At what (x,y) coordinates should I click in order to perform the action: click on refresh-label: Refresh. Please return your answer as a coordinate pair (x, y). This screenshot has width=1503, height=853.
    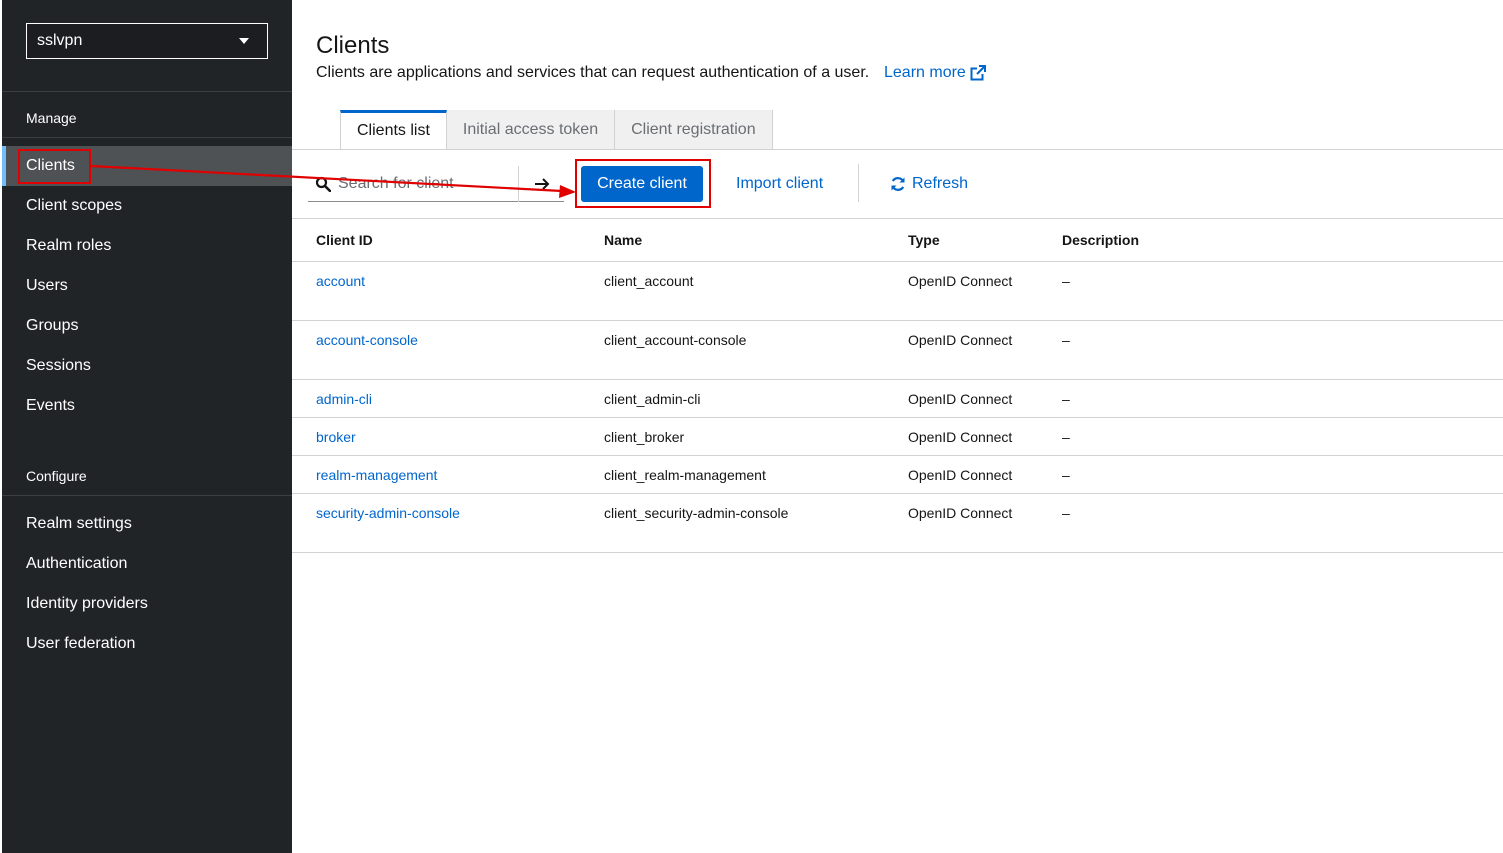
    Looking at the image, I should click on (940, 183).